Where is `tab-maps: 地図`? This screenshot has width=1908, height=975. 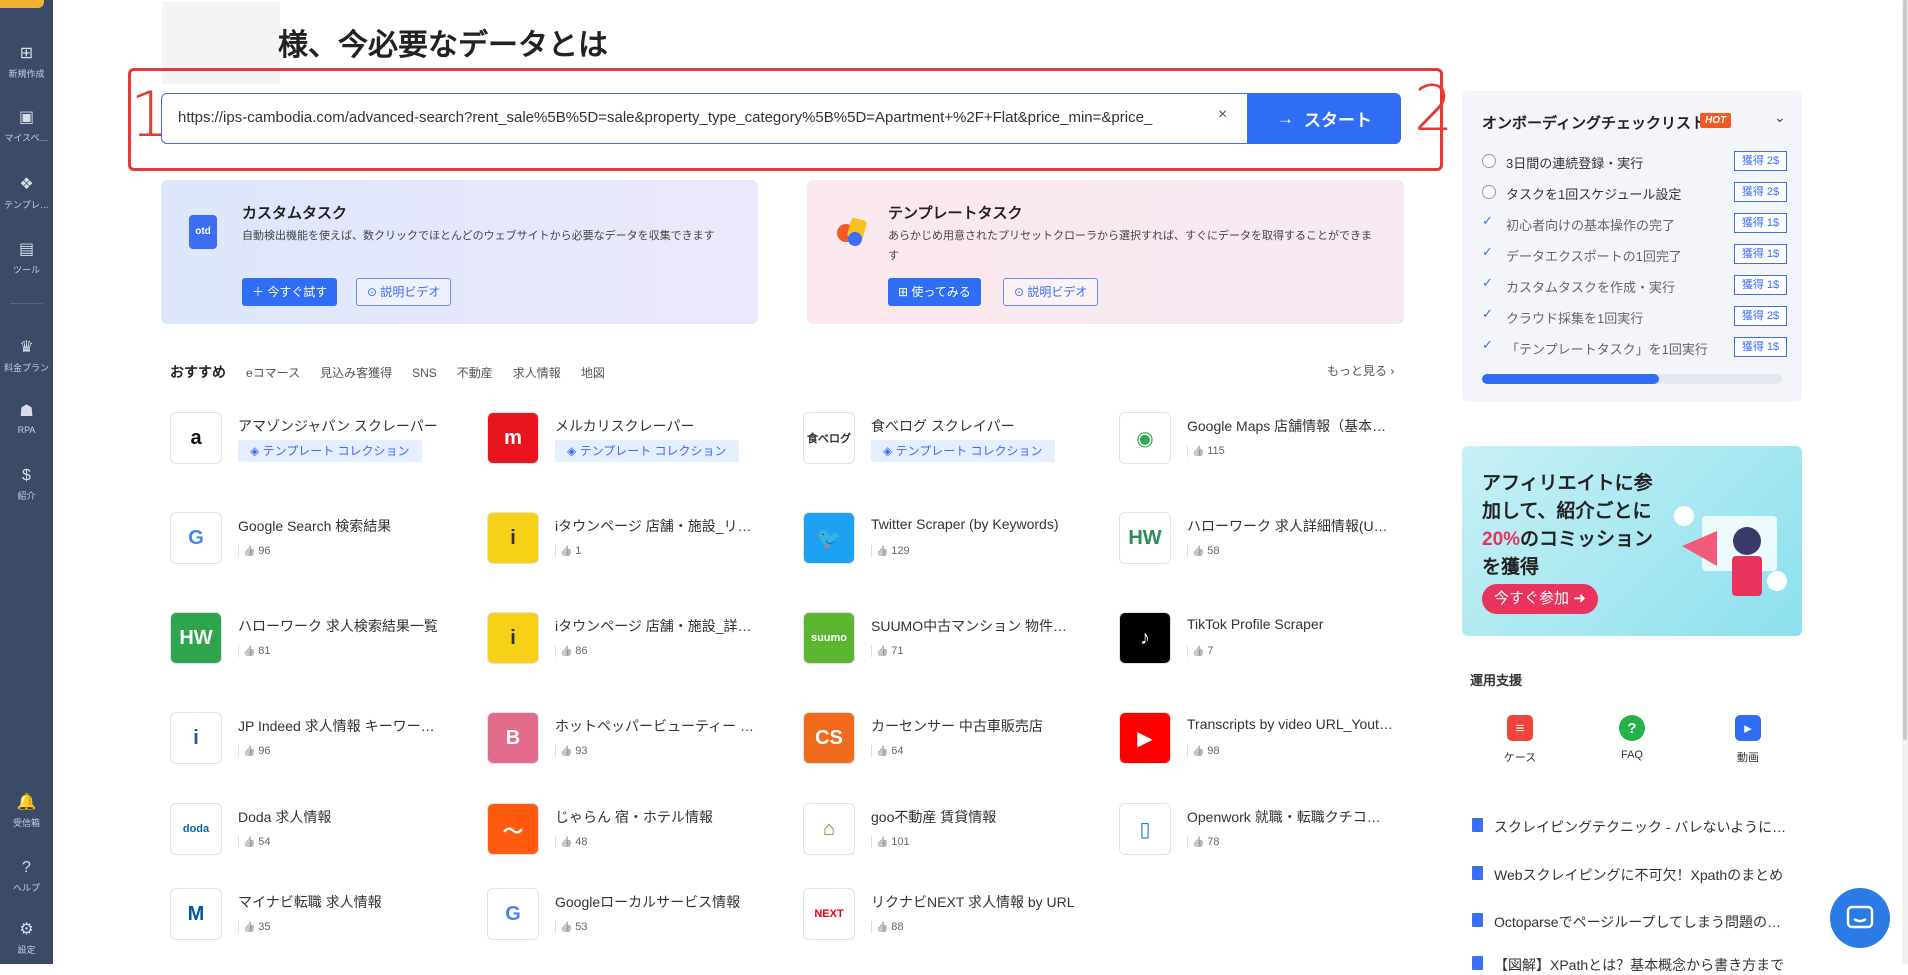 tab-maps: 地図 is located at coordinates (593, 372).